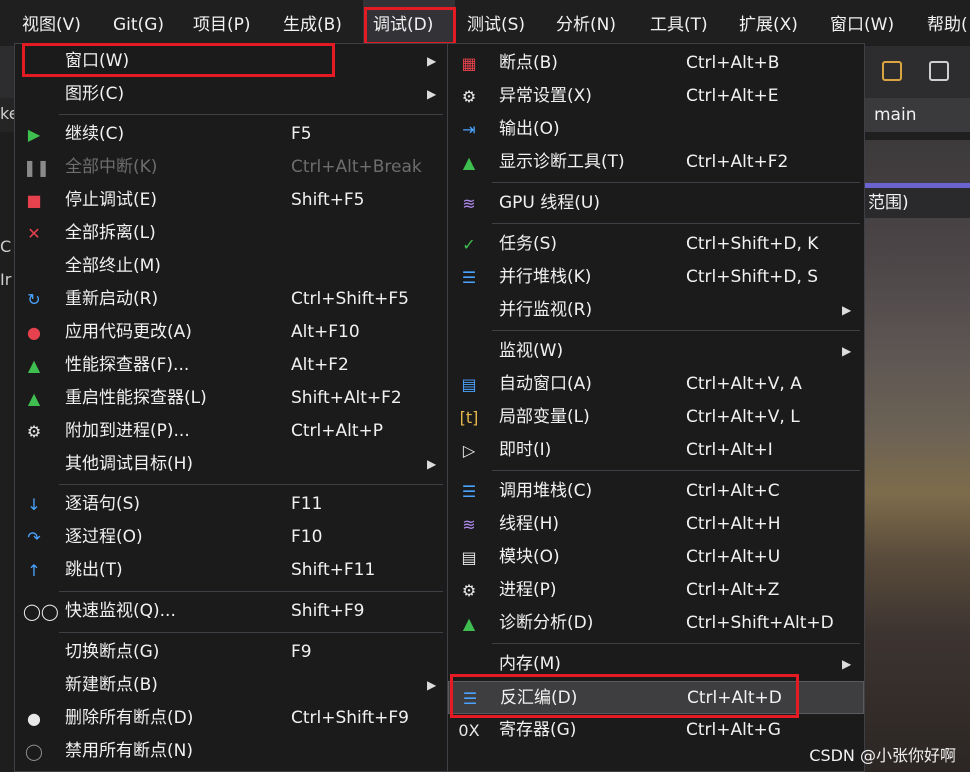  What do you see at coordinates (432, 464) in the screenshot?
I see `submenu-arrow-icon: ▶` at bounding box center [432, 464].